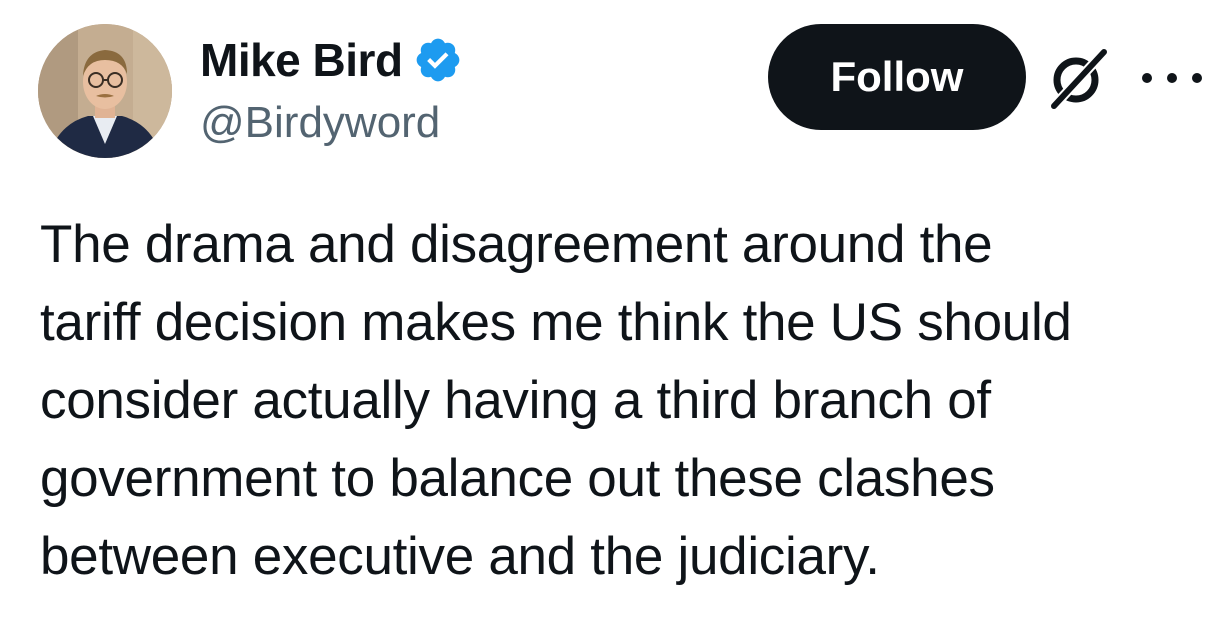  I want to click on tweet-text-line: The drama and disagreement around the, so click(516, 244).